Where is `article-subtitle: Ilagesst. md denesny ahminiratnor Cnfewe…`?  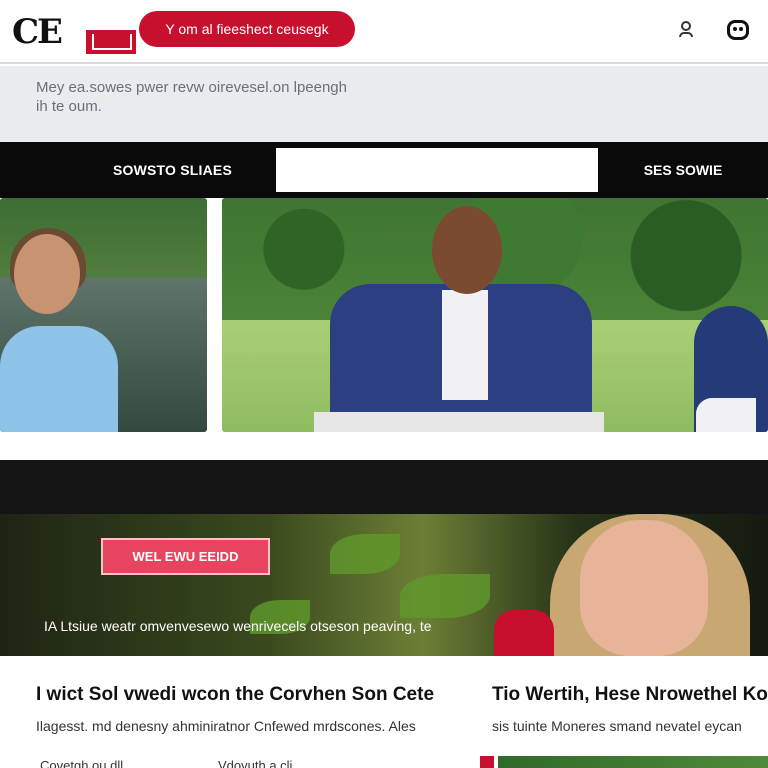 article-subtitle: Ilagesst. md denesny ahminiratnor Cnfewe… is located at coordinates (226, 726).